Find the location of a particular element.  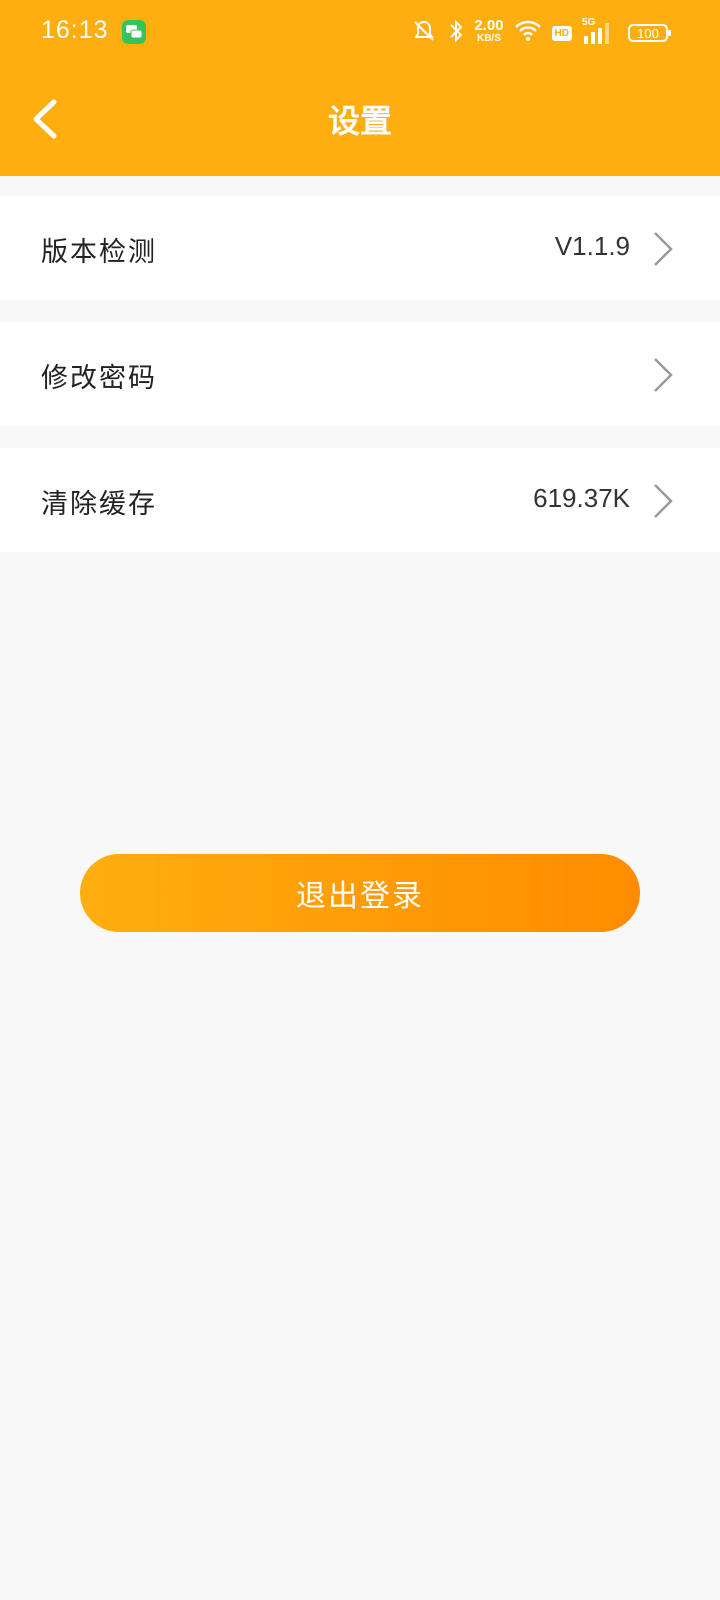

settings-item-label: 修改密码 is located at coordinates (99, 378).